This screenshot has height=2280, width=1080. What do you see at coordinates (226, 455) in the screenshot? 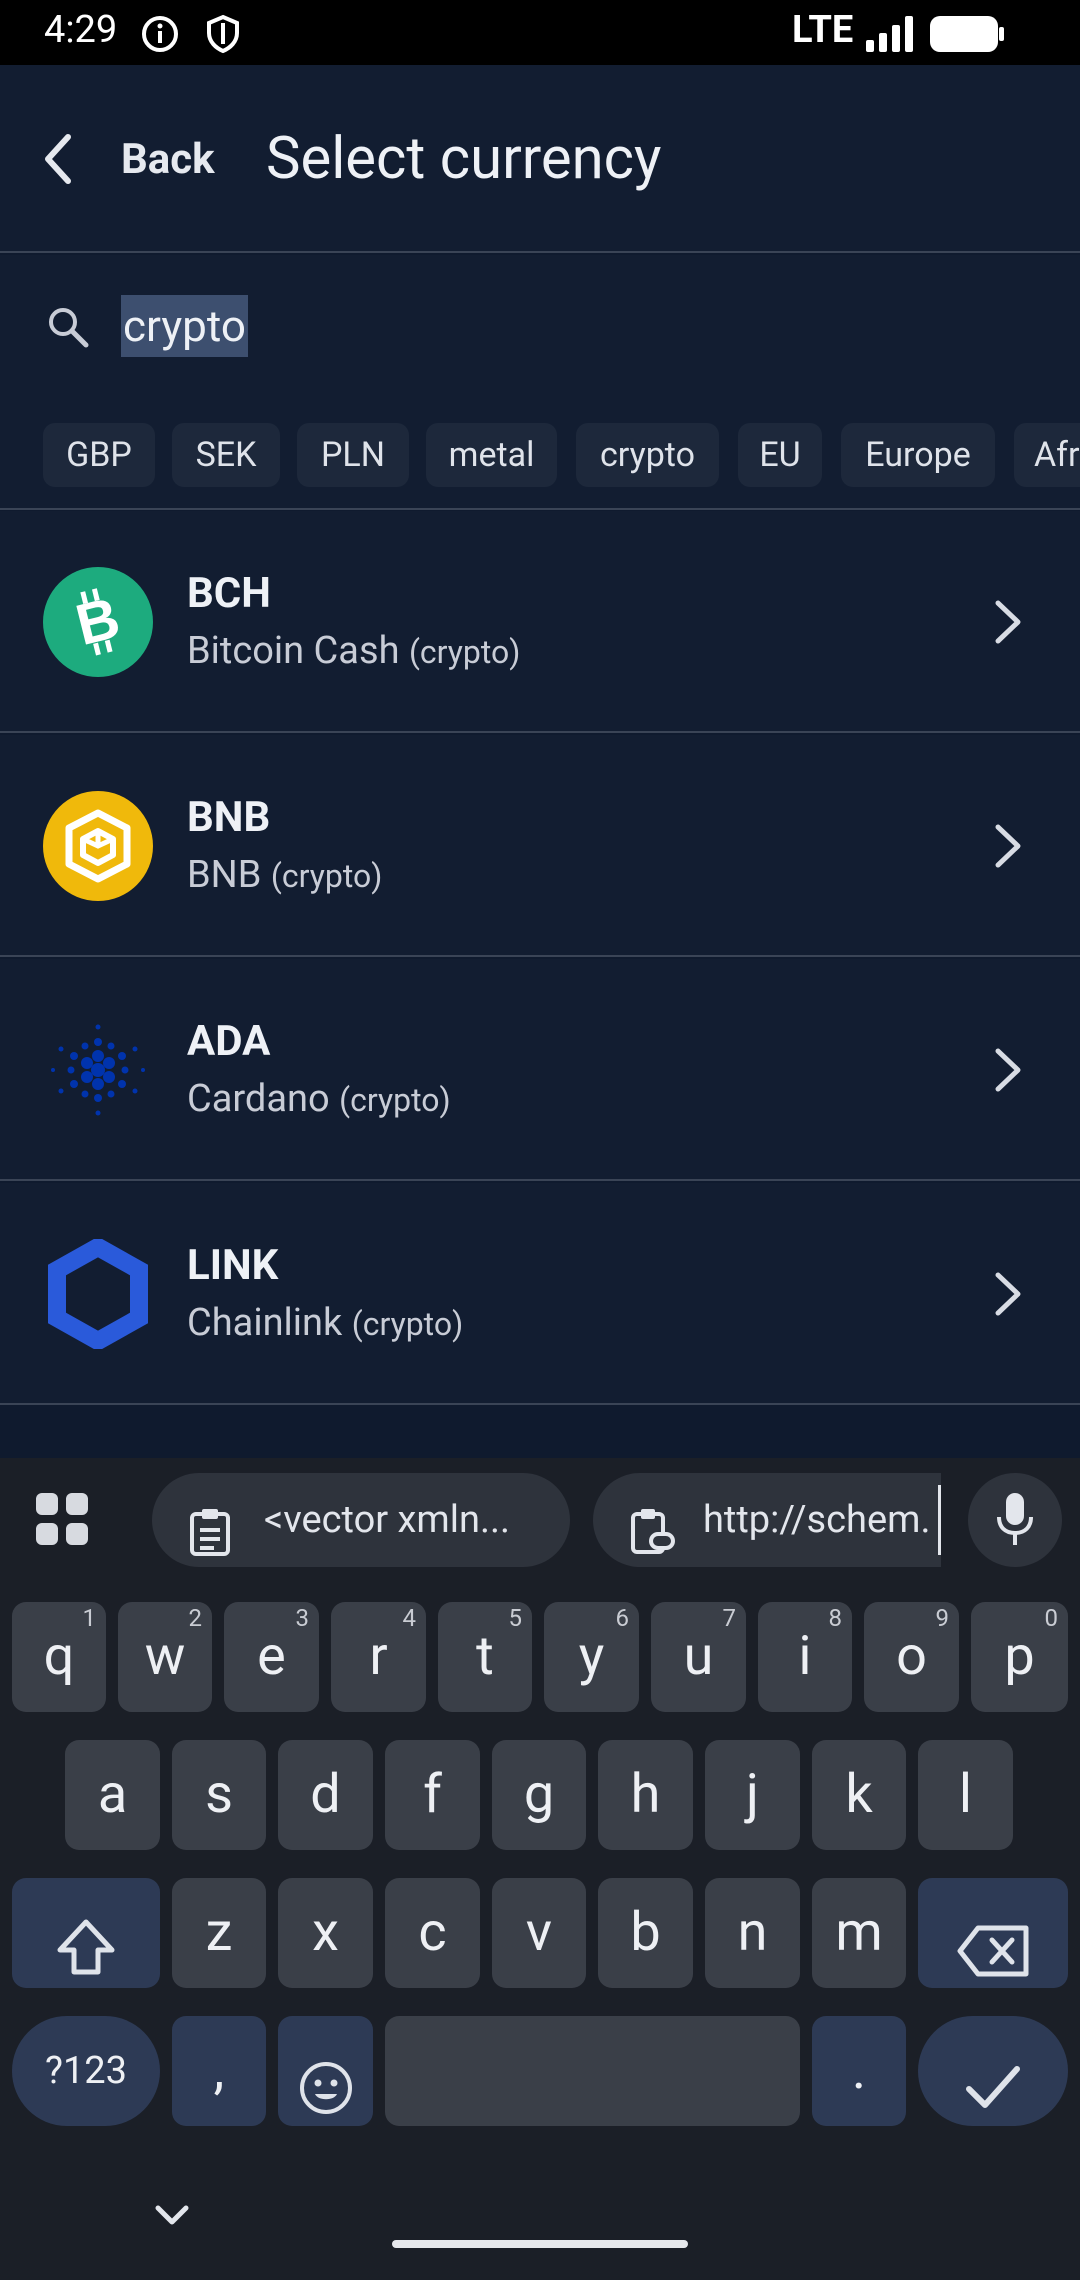
I see `chip-sek: SEK` at bounding box center [226, 455].